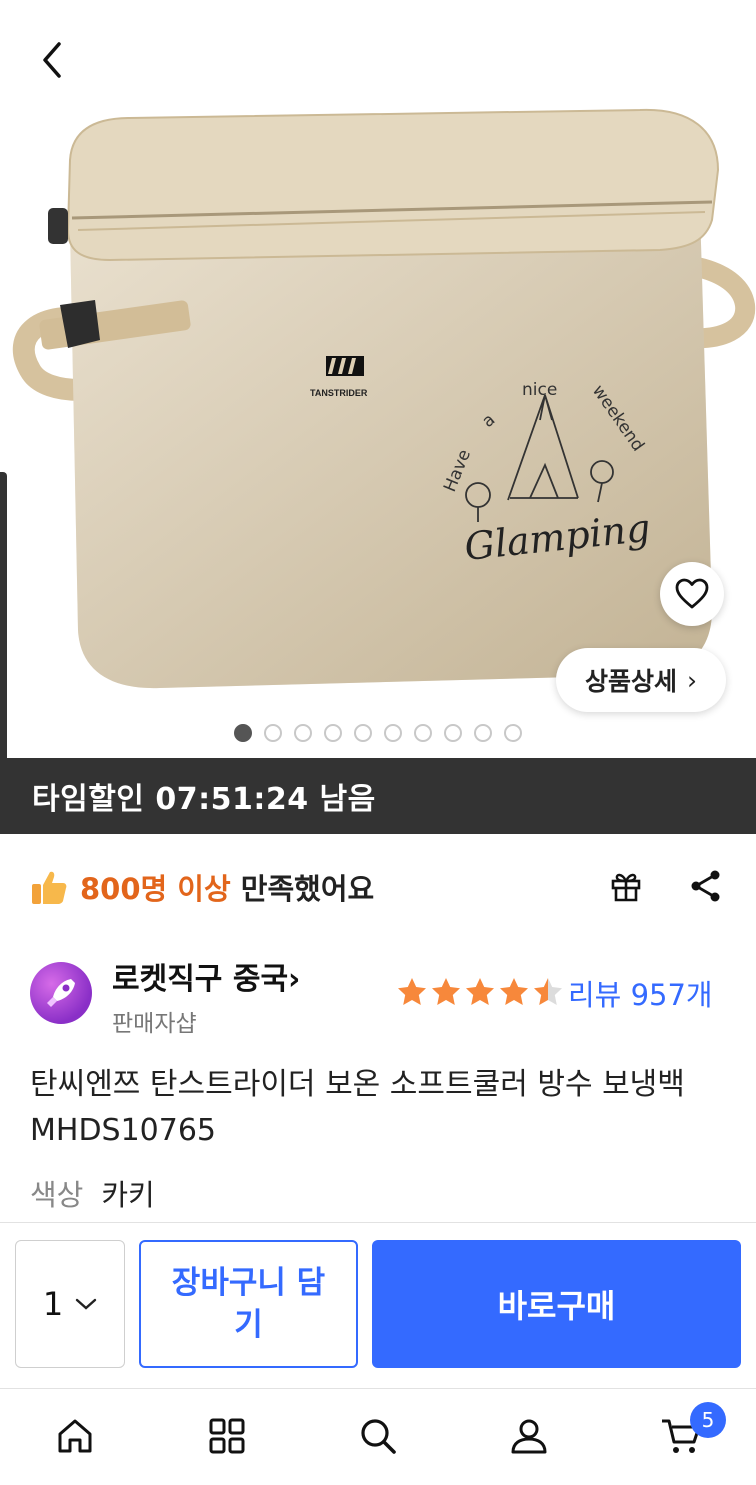 The height and width of the screenshot is (1485, 756). What do you see at coordinates (357, 1107) in the screenshot?
I see `product-title: 탄씨엔쯔 탄스트라이더 보온 소프트쿨러 방수 보냉백 MHDS10765` at bounding box center [357, 1107].